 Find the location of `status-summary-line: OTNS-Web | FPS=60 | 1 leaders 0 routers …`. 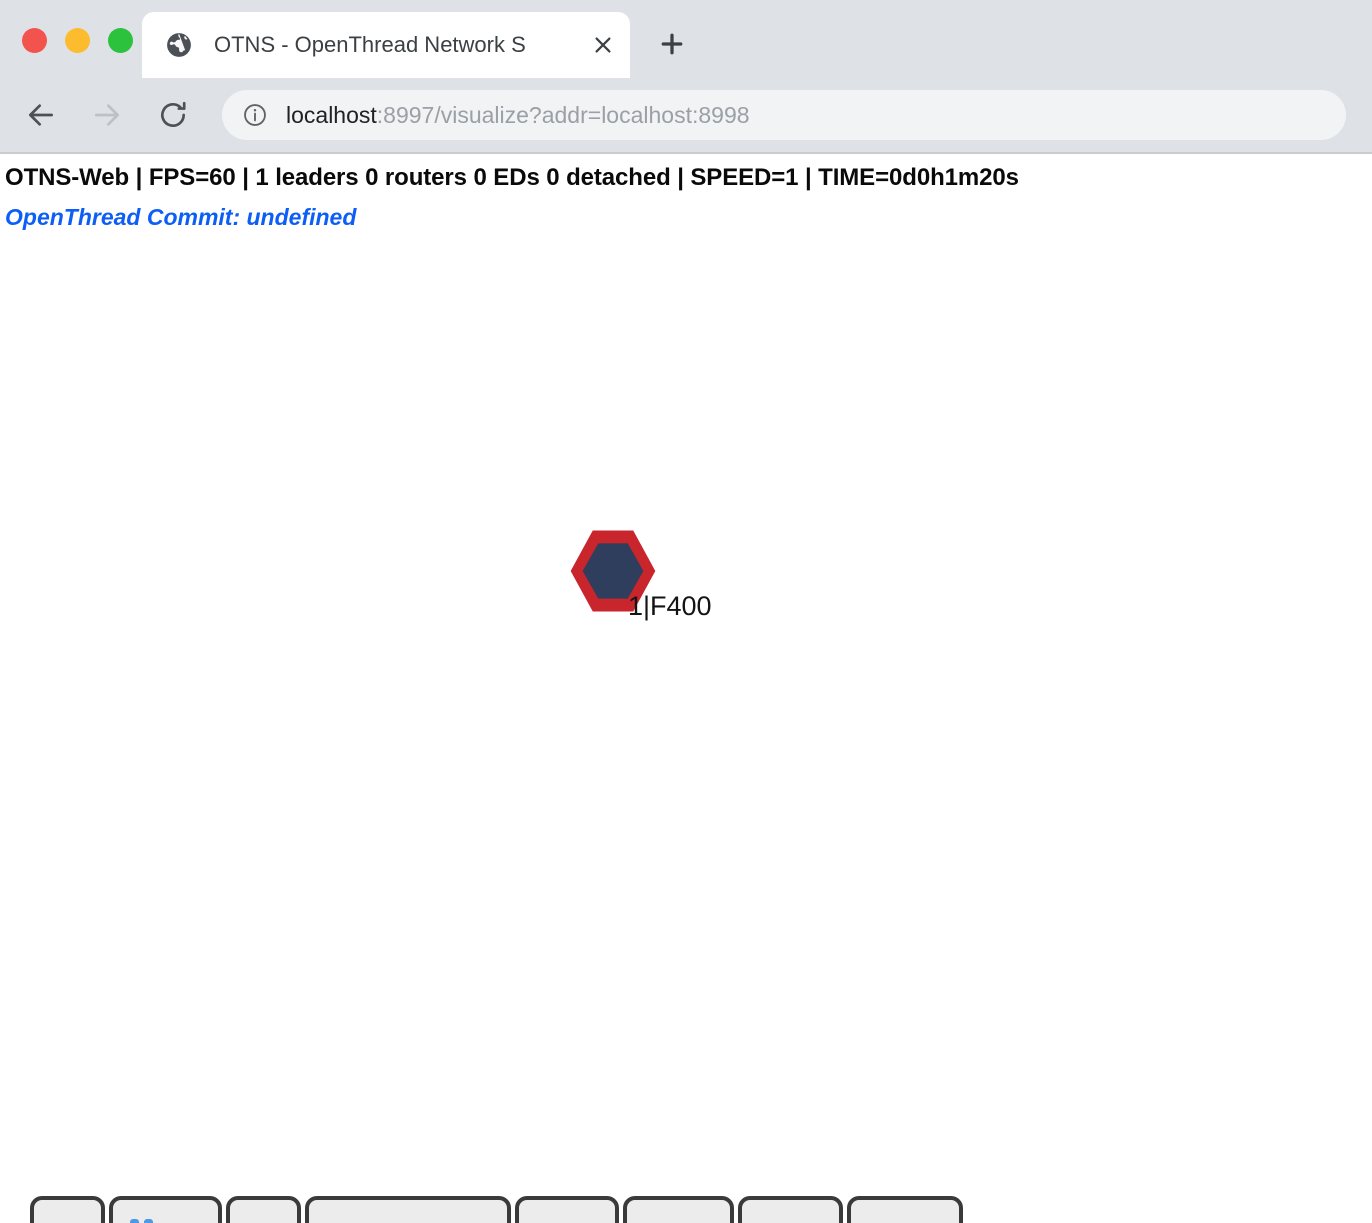

status-summary-line: OTNS-Web | FPS=60 | 1 leaders 0 routers … is located at coordinates (512, 177).